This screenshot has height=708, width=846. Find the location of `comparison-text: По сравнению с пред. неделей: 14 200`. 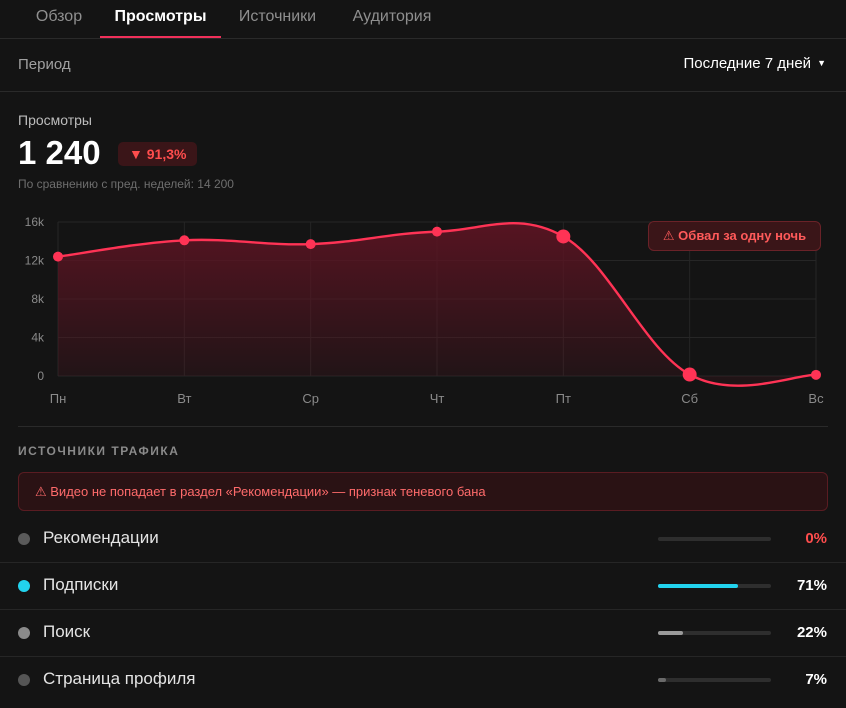

comparison-text: По сравнению с пред. неделей: 14 200 is located at coordinates (126, 184).